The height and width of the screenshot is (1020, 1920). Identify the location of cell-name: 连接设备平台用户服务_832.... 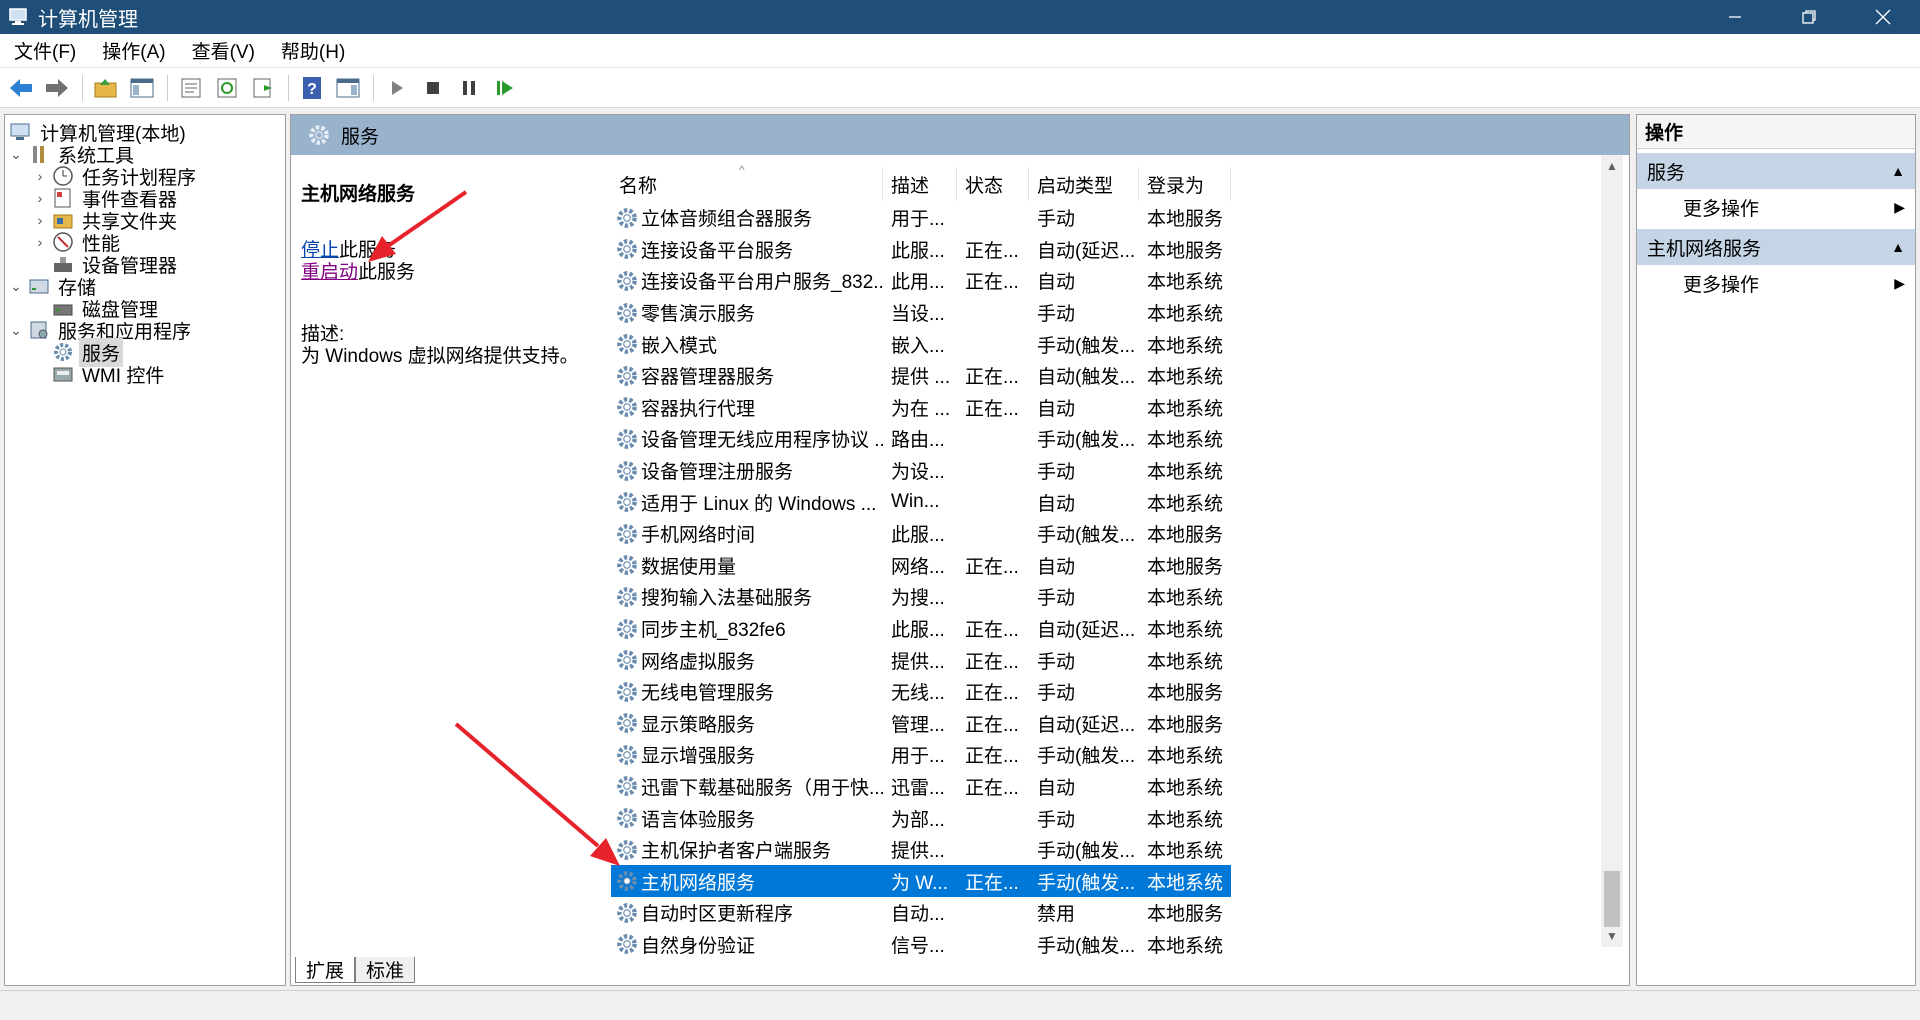
(747, 280).